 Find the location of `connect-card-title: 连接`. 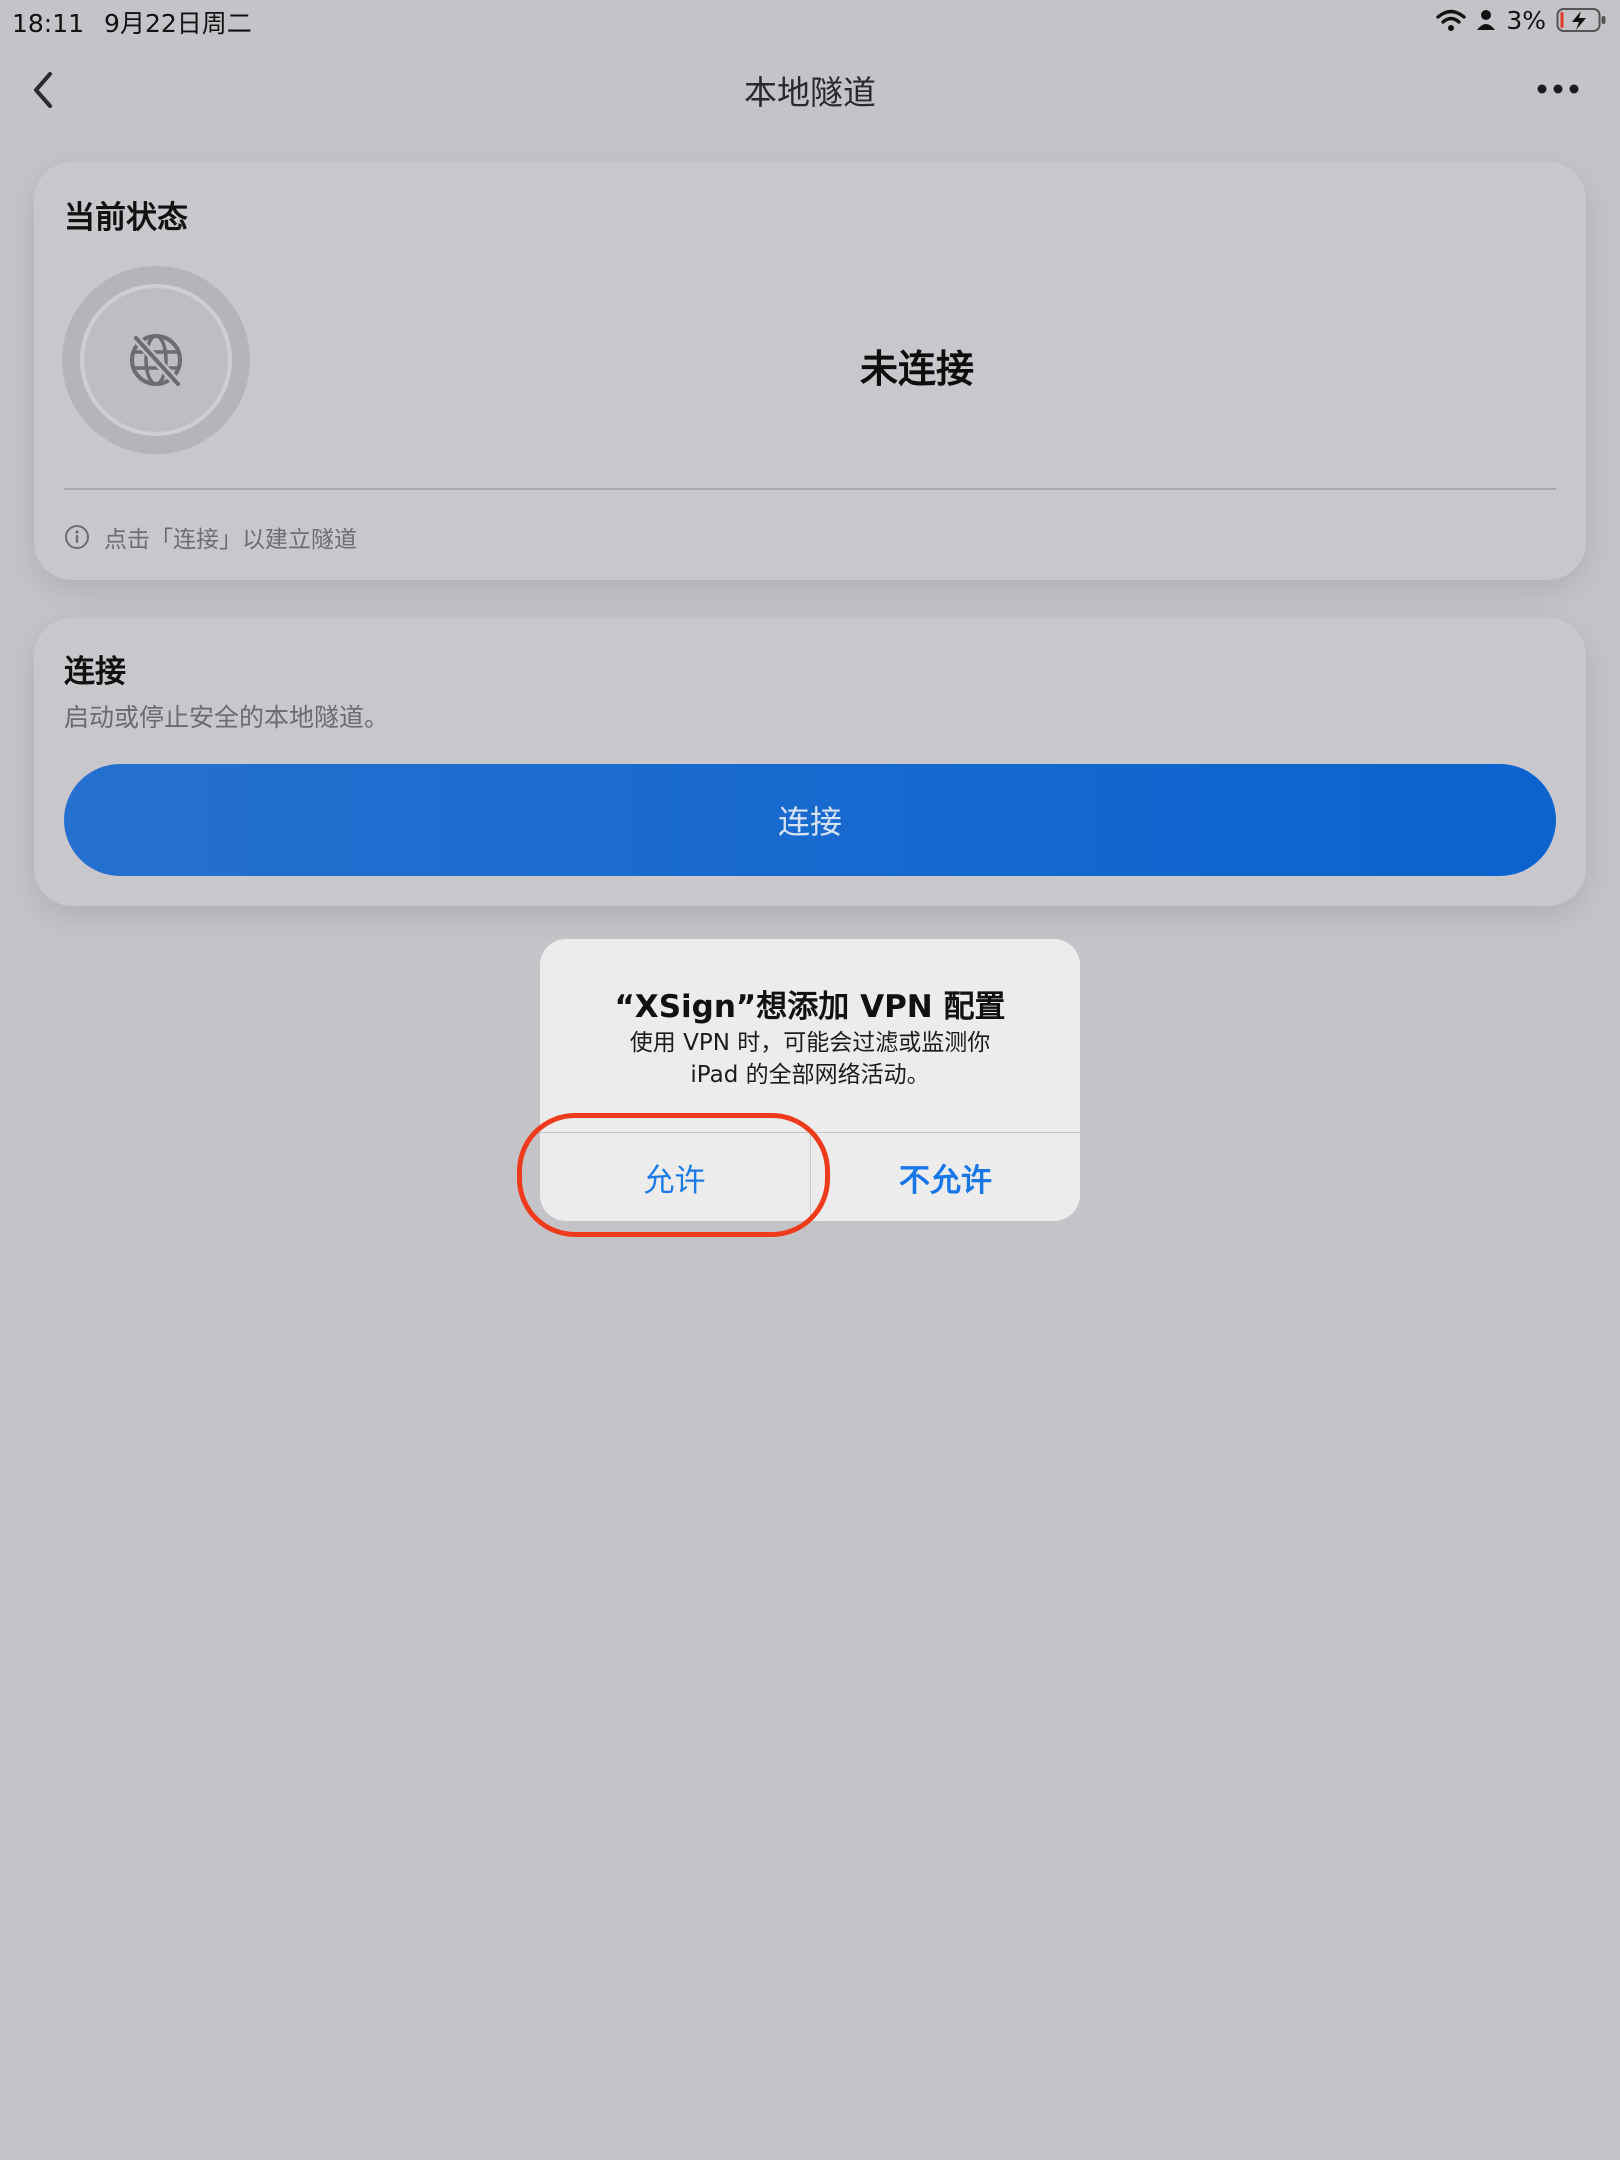

connect-card-title: 连接 is located at coordinates (95, 672).